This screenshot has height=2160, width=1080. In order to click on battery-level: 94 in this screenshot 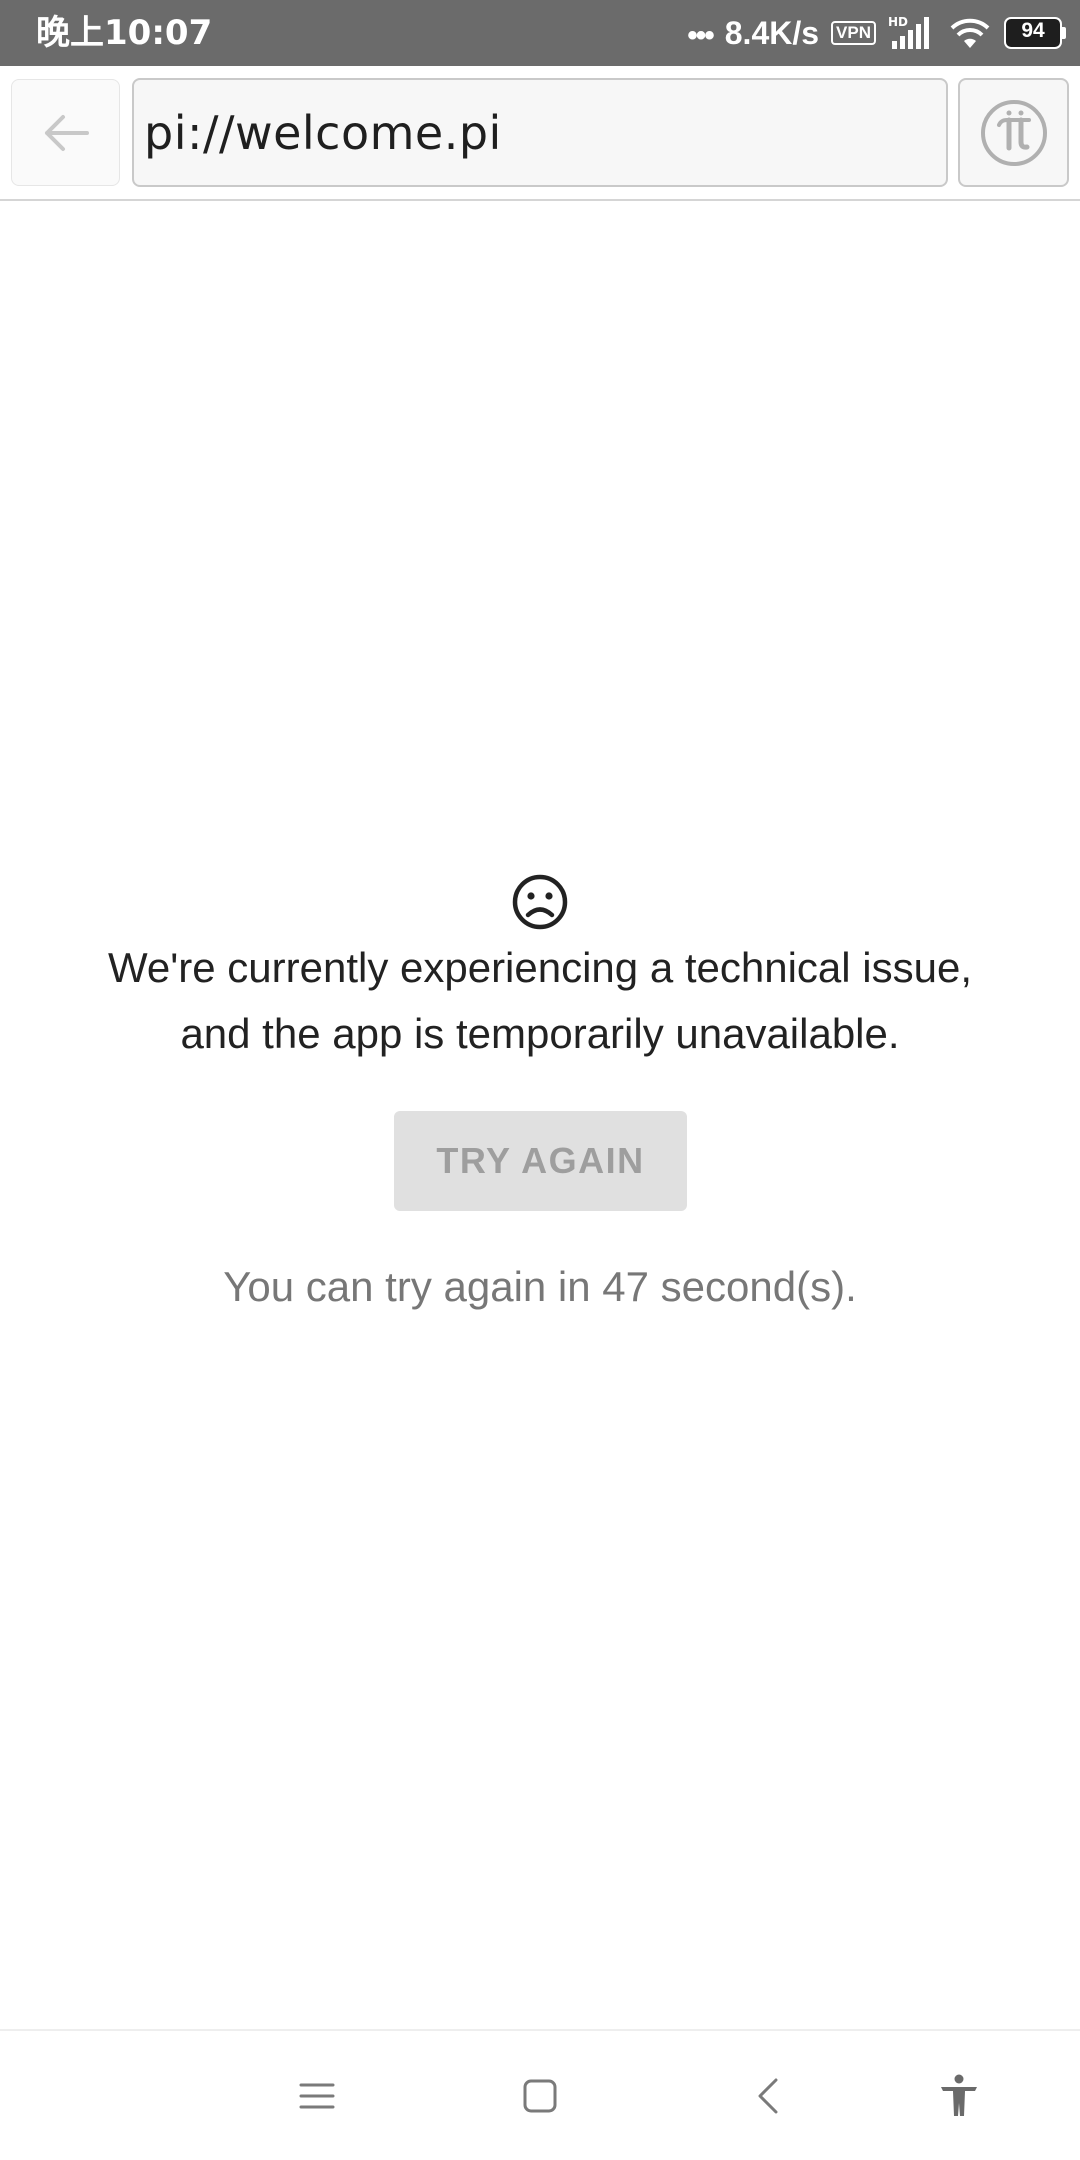, I will do `click(1033, 30)`.